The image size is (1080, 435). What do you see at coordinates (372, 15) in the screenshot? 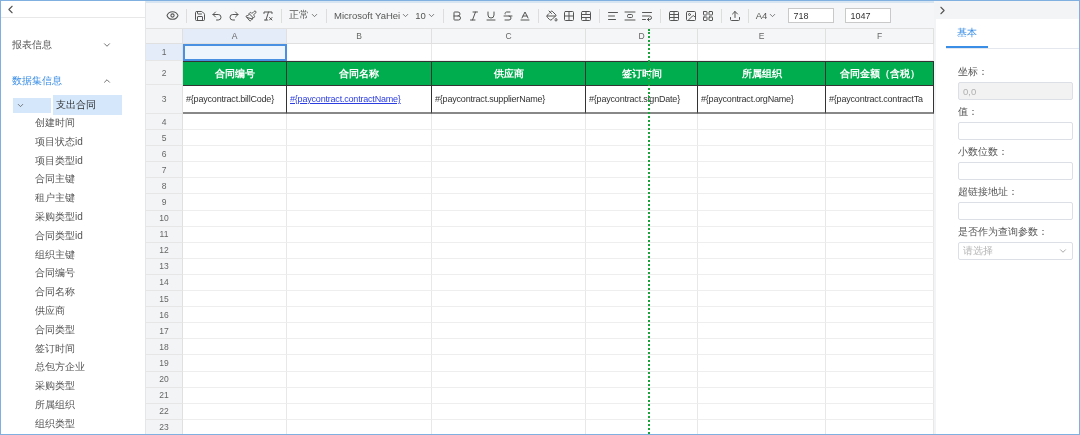
I see `font-select: Microsoft YaHei` at bounding box center [372, 15].